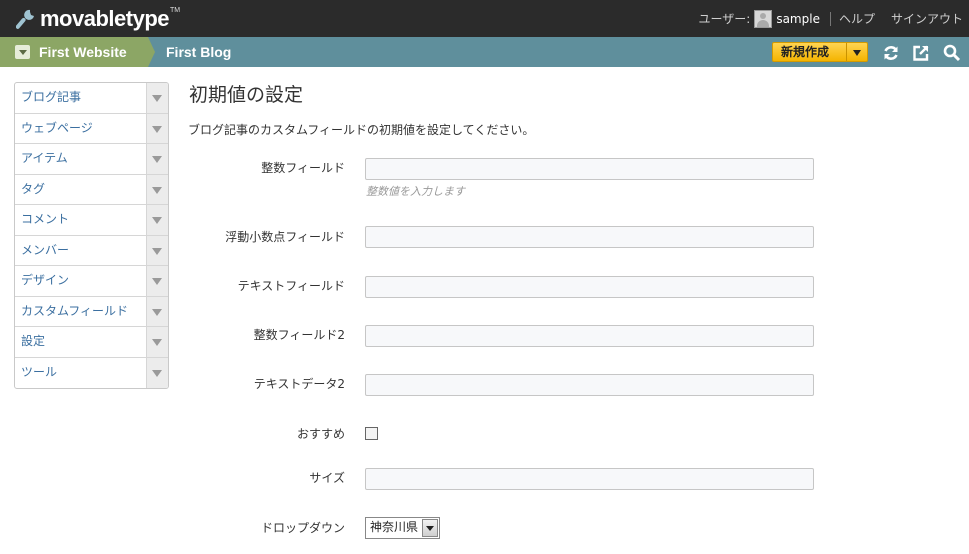 The width and height of the screenshot is (969, 554). I want to click on new-create-label: 新規作成, so click(805, 52).